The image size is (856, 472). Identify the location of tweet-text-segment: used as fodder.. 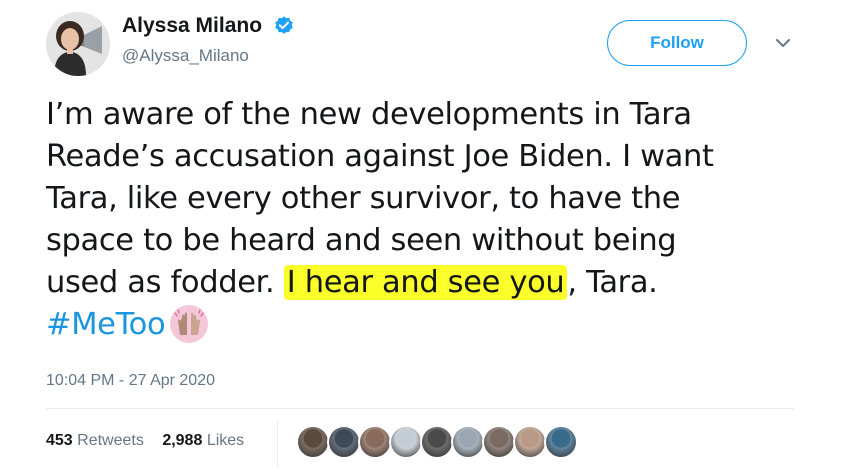
(165, 282).